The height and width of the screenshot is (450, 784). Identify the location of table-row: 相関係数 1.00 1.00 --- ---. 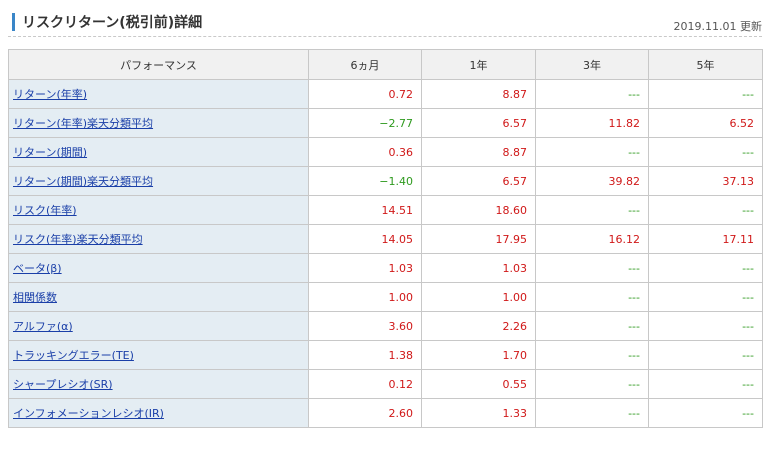
(385, 297).